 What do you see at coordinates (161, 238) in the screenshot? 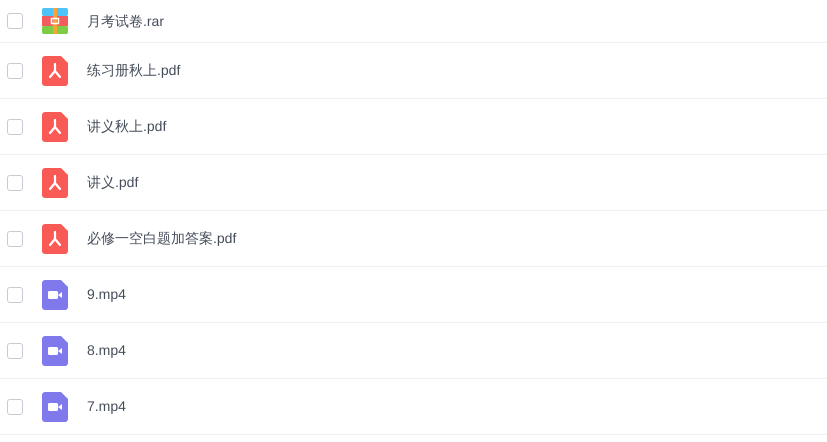
I see `file-name: 必修一空白题加答案.pdf` at bounding box center [161, 238].